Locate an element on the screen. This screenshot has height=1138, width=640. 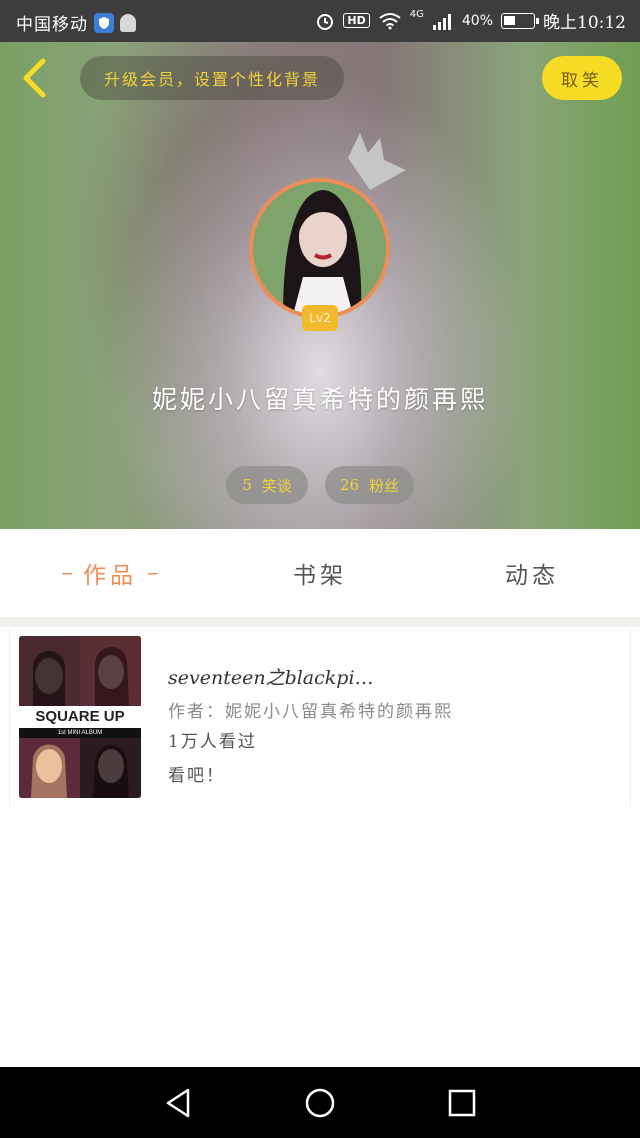
nav-home-button is located at coordinates (320, 1103).